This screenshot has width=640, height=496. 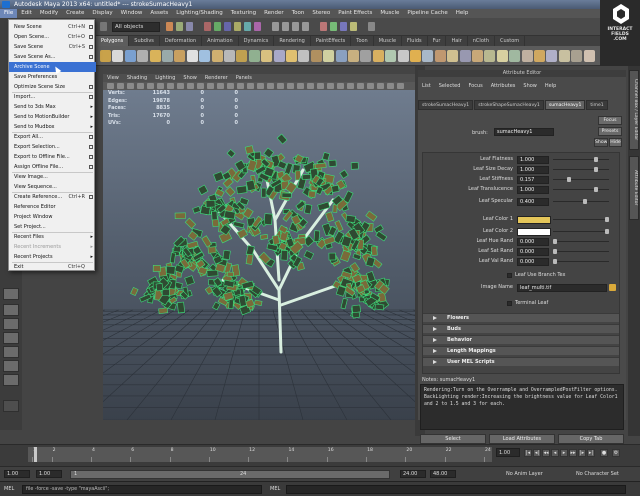 I want to click on ae-menu-selected: Selected, so click(x=450, y=86).